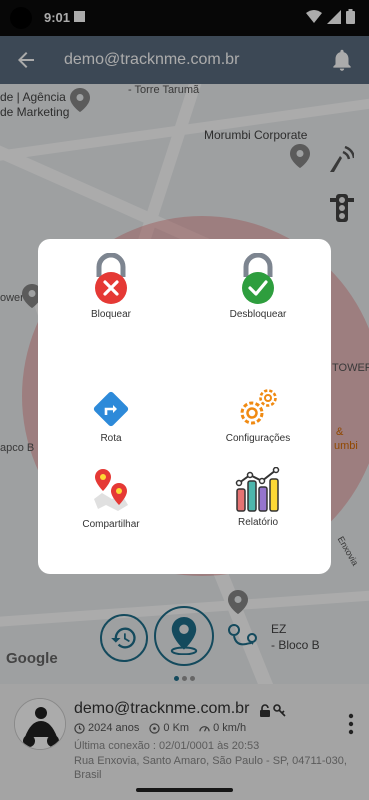 This screenshot has width=369, height=800. I want to click on route-option: Rota, so click(111, 416).